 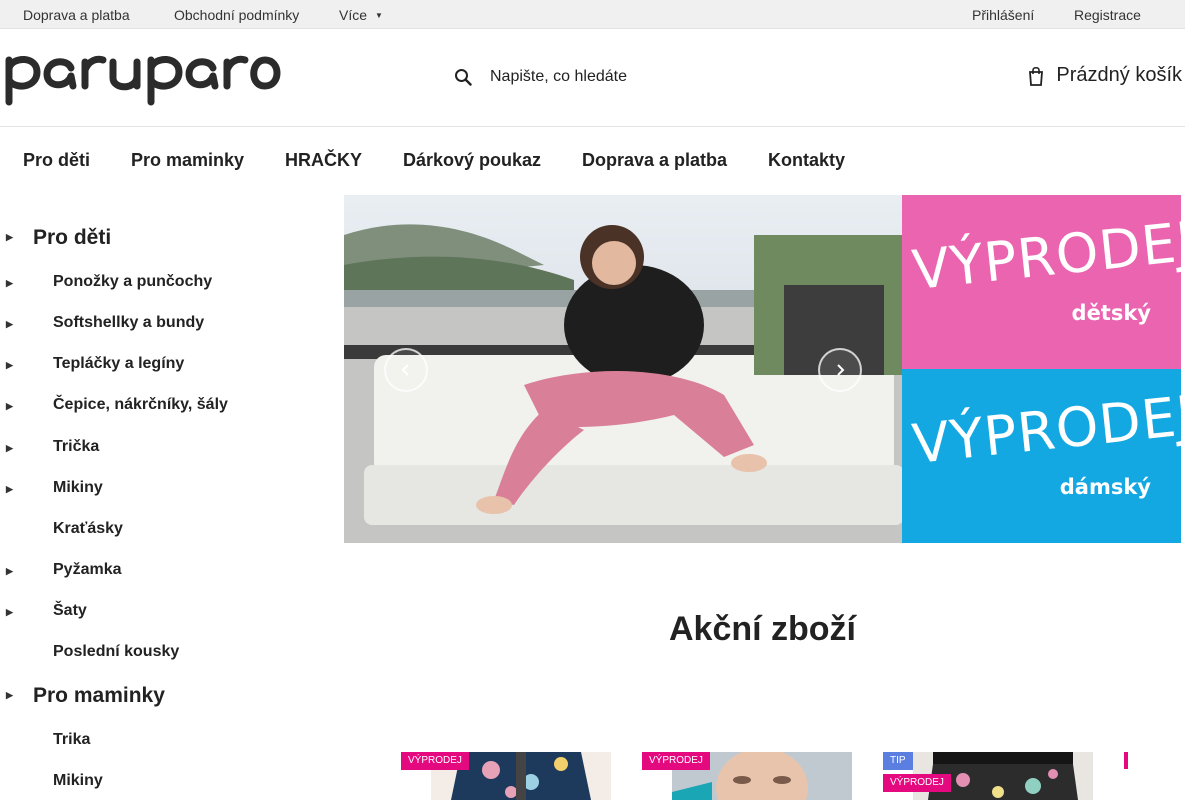 I want to click on promo-subtitle: dámský, so click(x=1105, y=487).